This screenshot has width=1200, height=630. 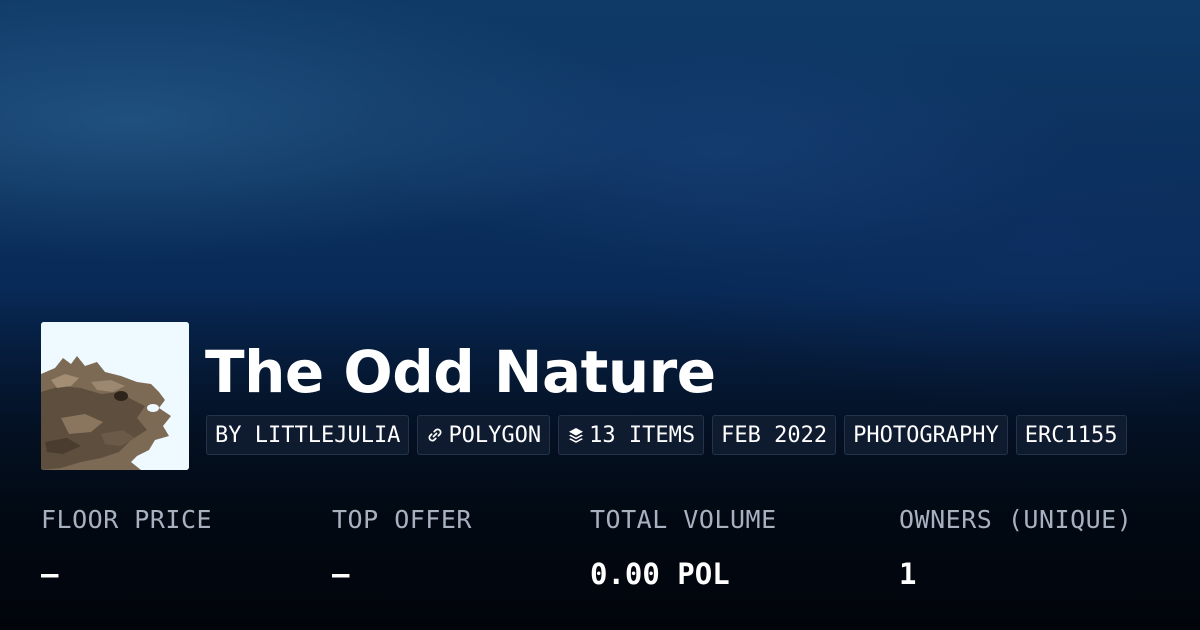 I want to click on category-tag: PHOTOGRAPHY, so click(x=926, y=435).